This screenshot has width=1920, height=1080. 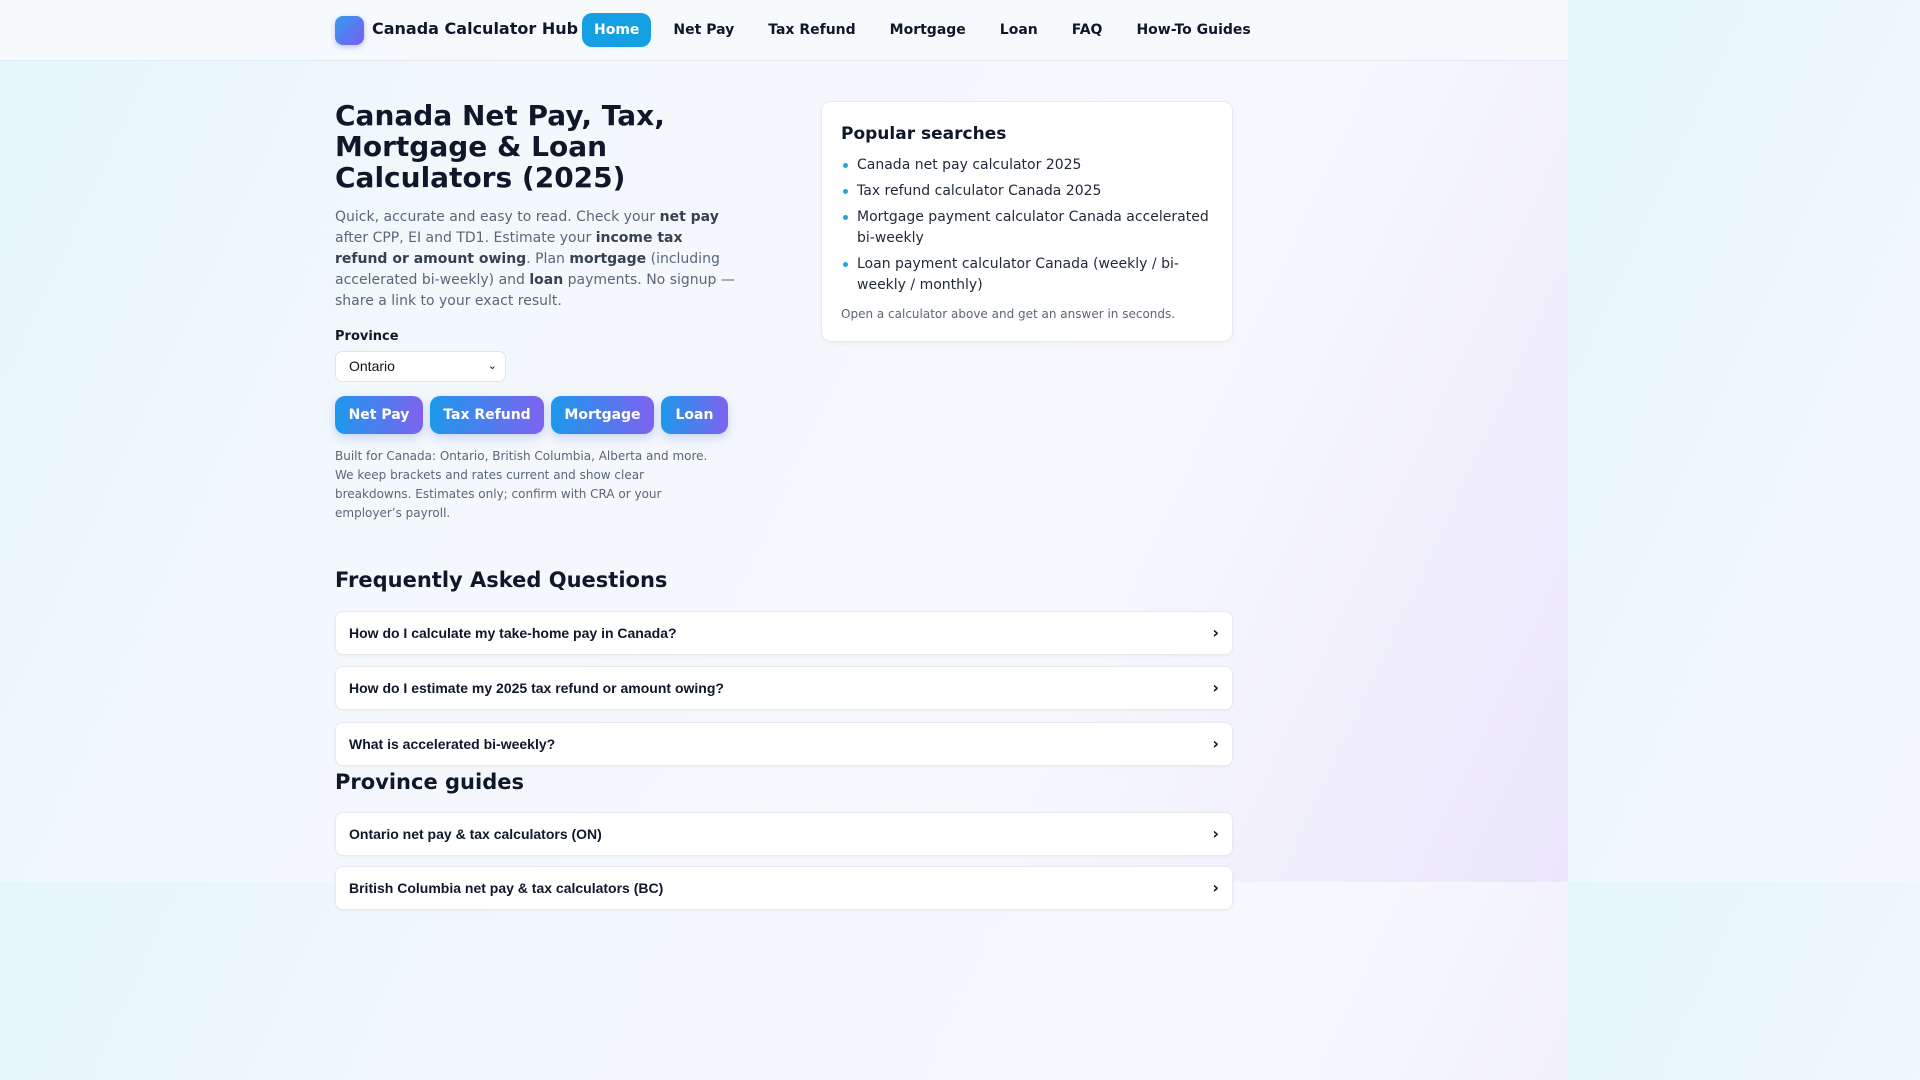 I want to click on tax-refund-button: Tax Refund, so click(x=487, y=415).